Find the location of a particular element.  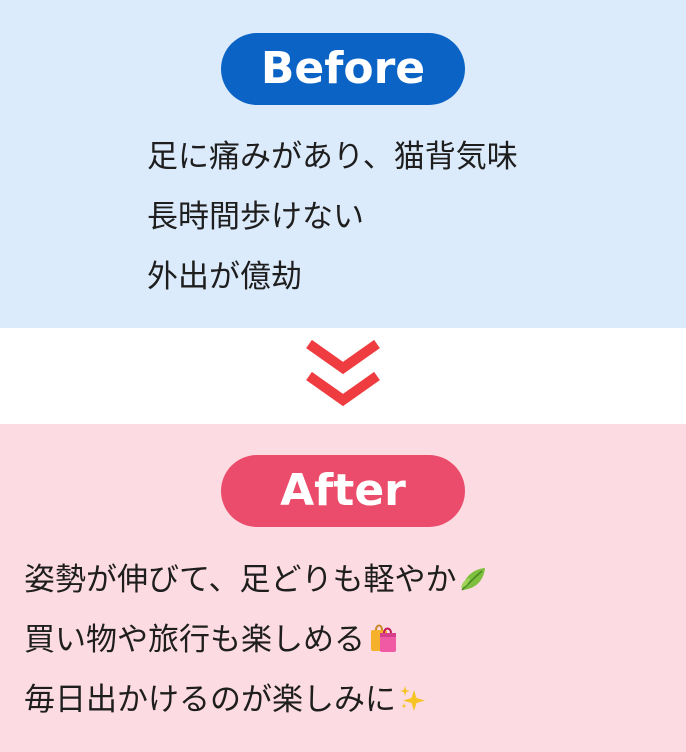

before-item: 長時間歩けない is located at coordinates (255, 217).